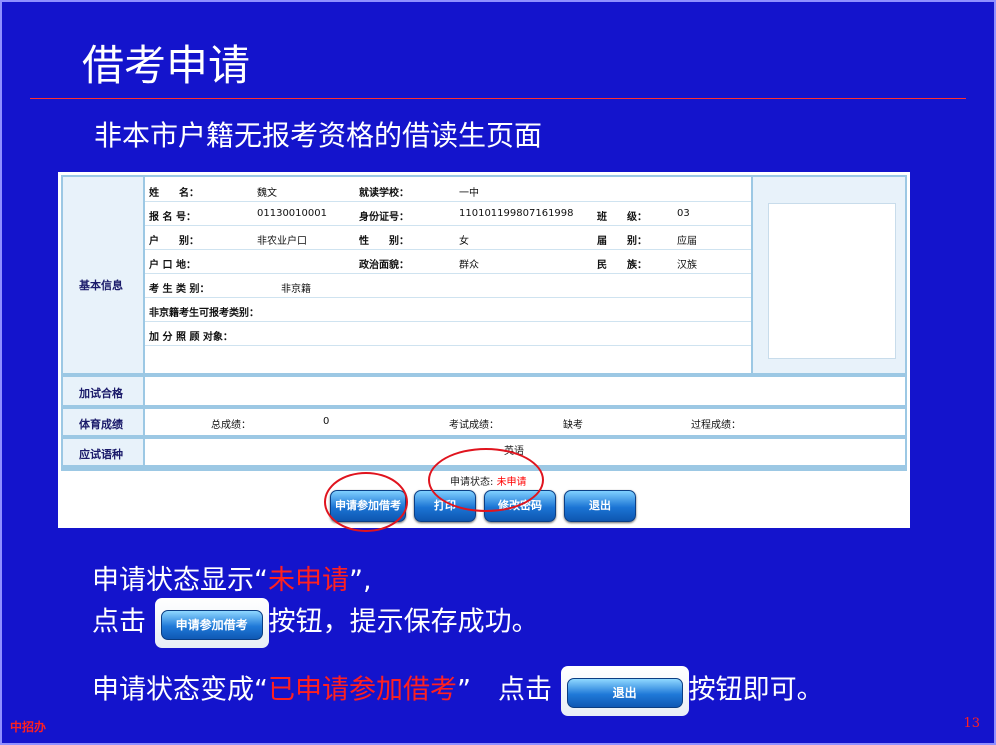 This screenshot has height=745, width=996. I want to click on title-divider, so click(498, 98).